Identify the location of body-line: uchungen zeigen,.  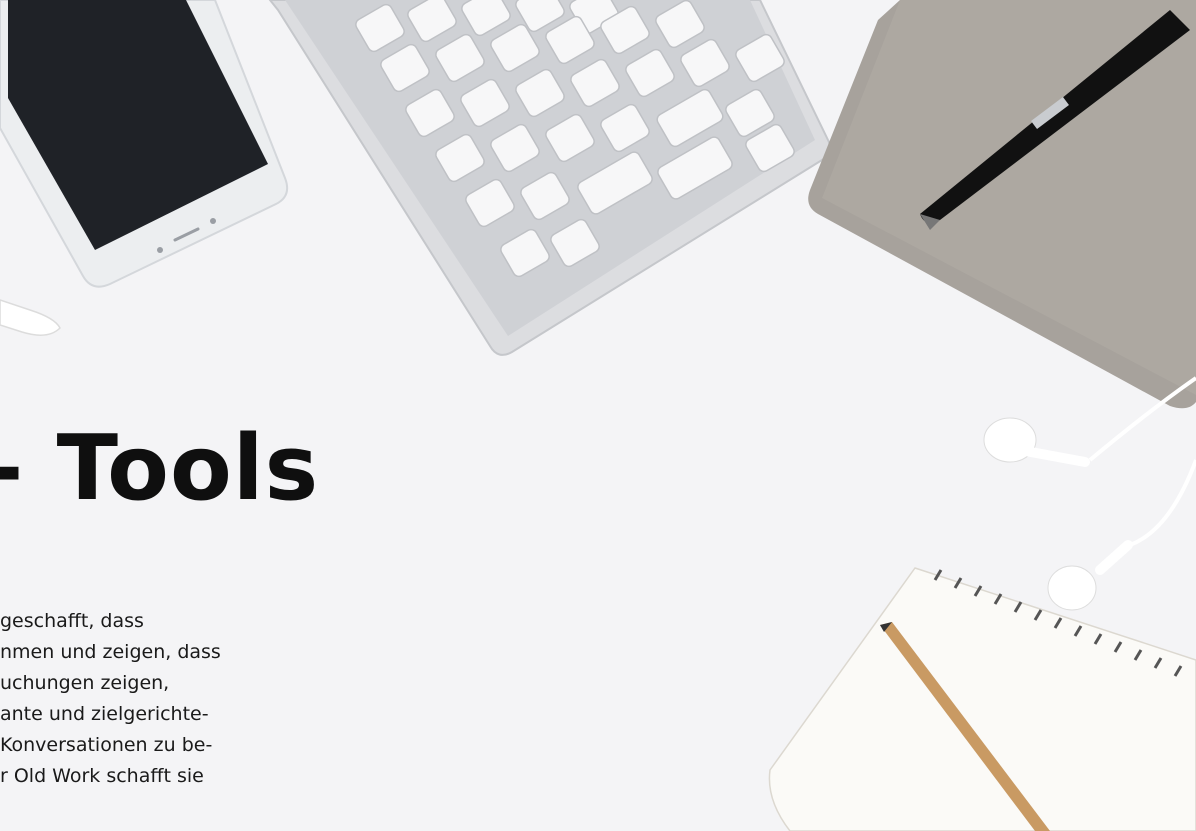
(85, 683).